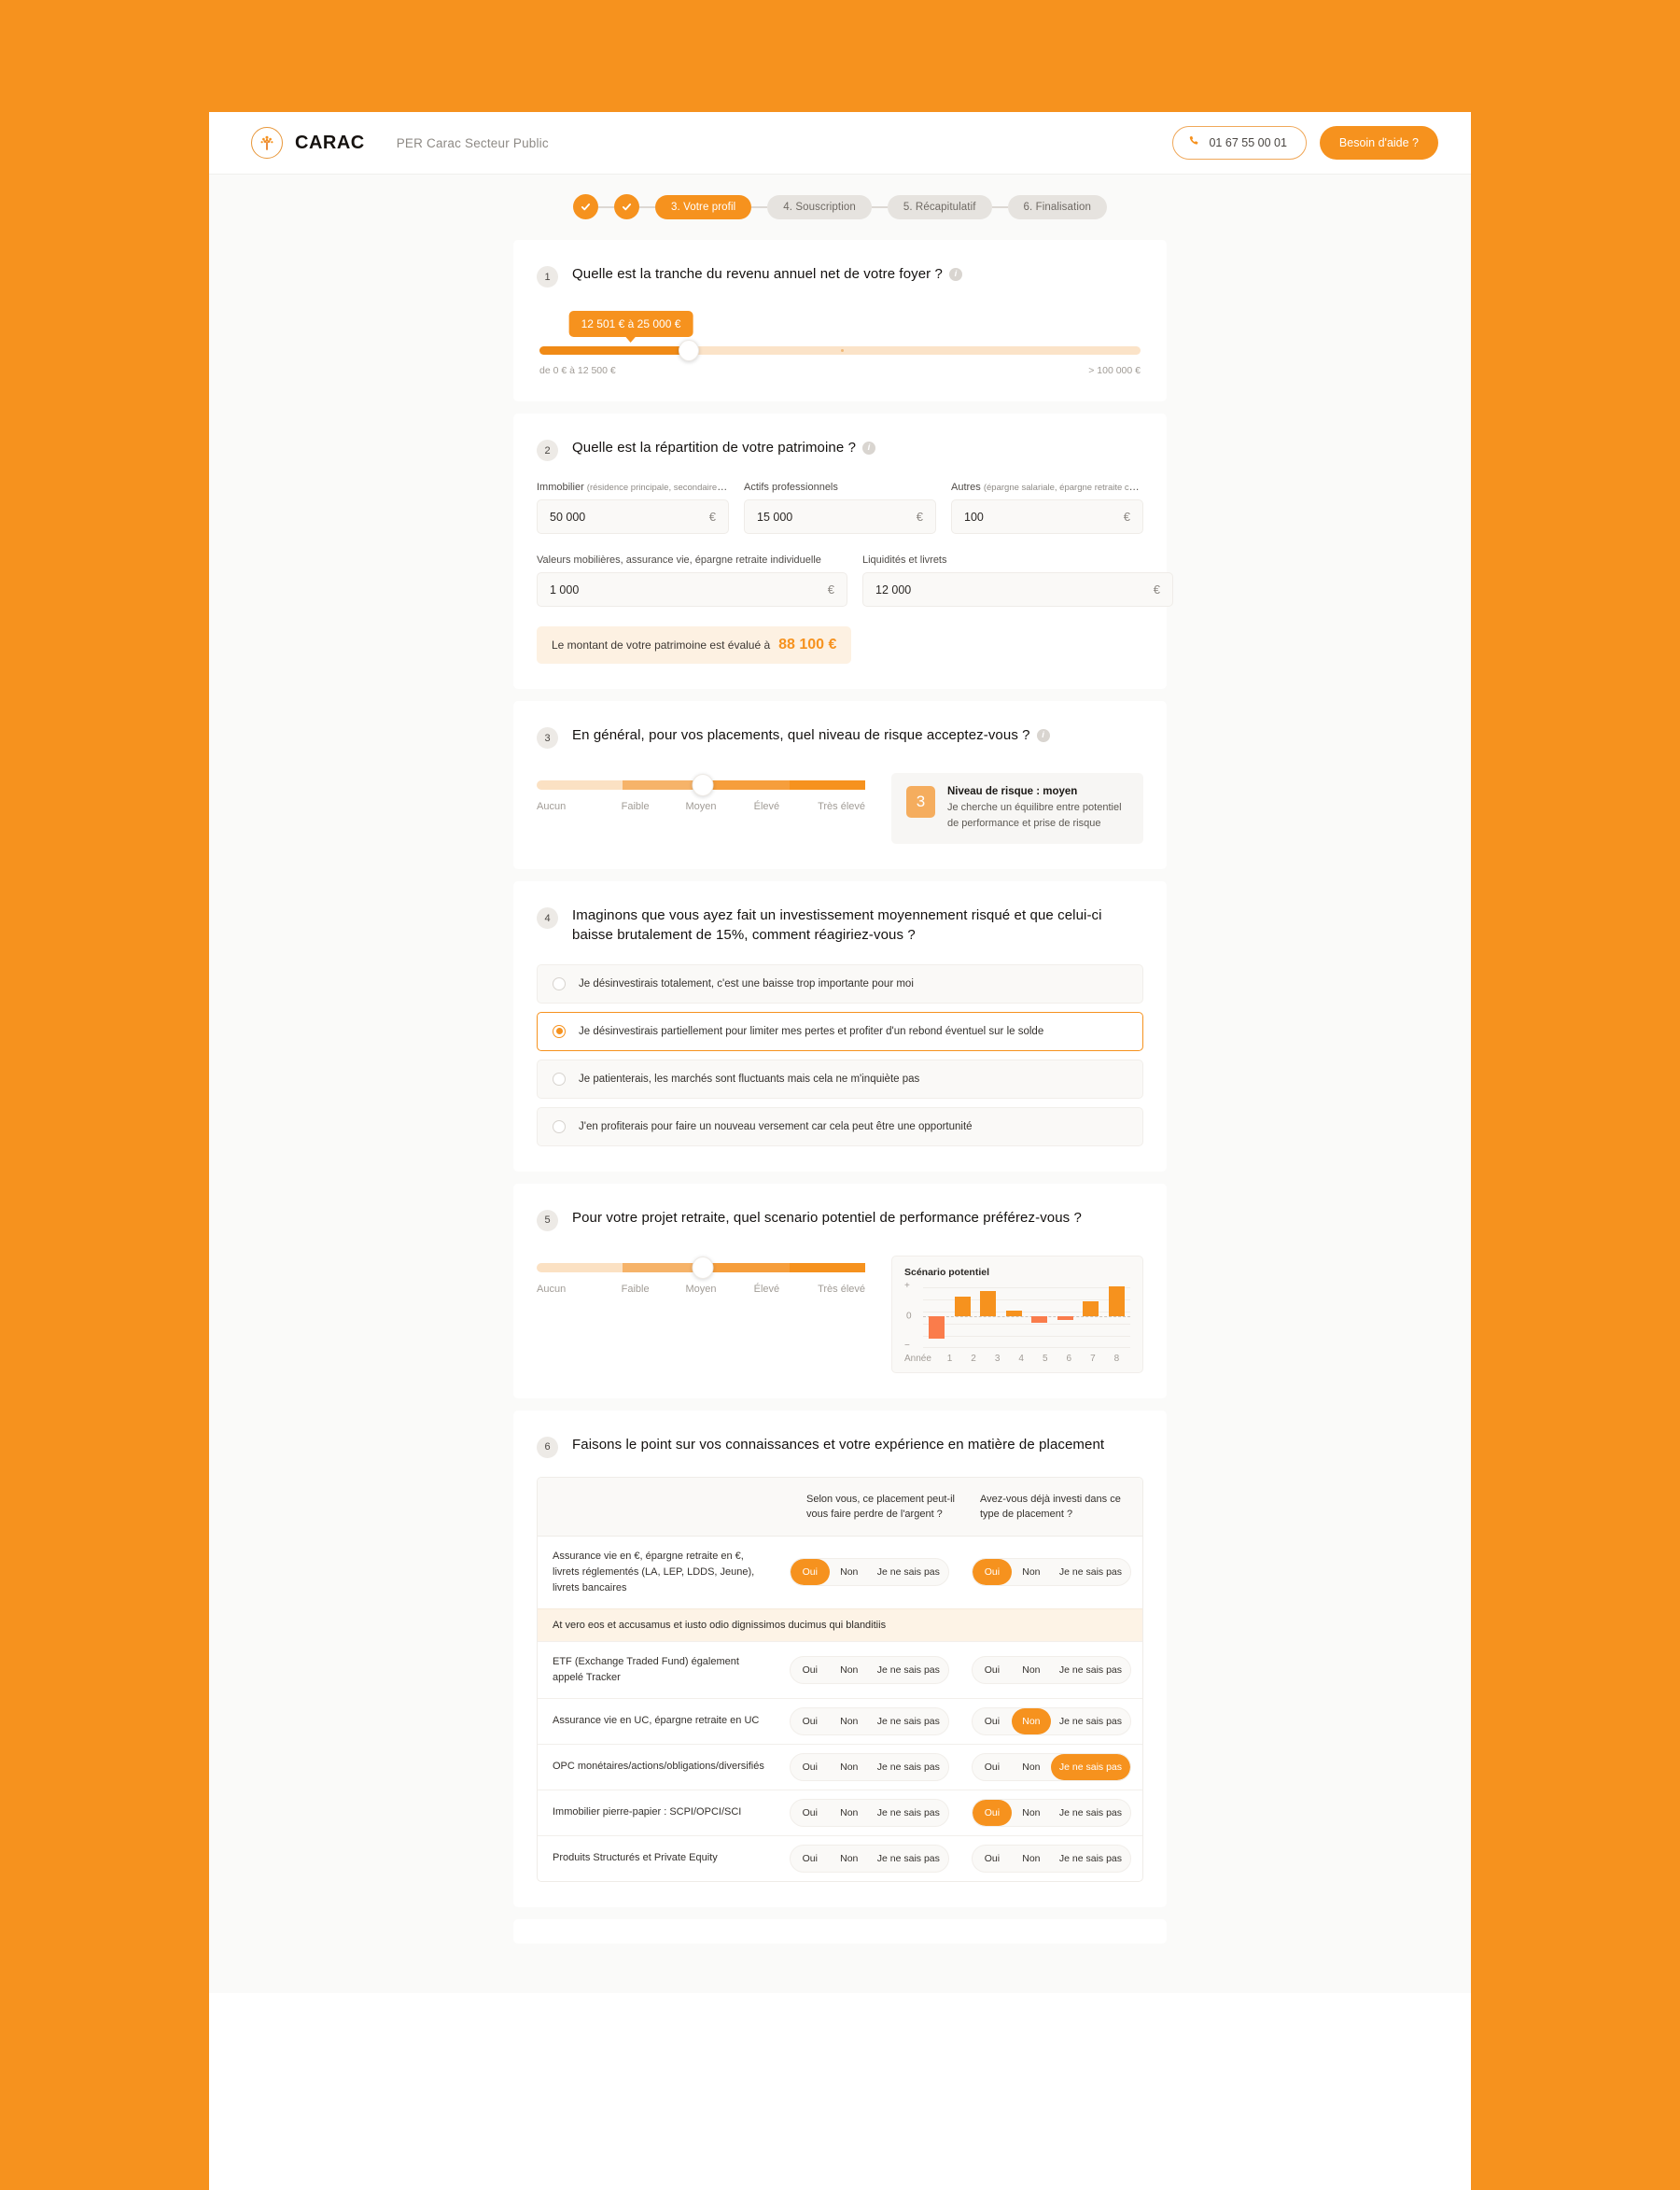 Image resolution: width=1680 pixels, height=2190 pixels. Describe the element at coordinates (688, 350) in the screenshot. I see `income-slider-handle` at that location.